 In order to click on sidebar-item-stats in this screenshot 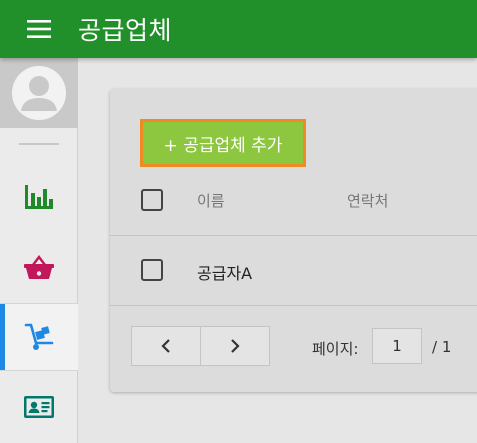, I will do `click(39, 197)`.